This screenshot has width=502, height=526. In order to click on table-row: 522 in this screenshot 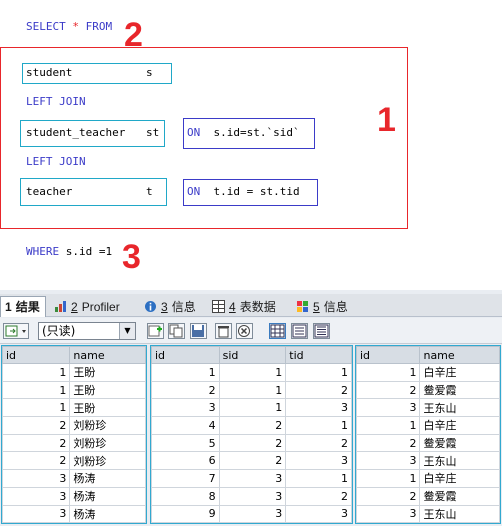, I will do `click(251, 443)`.